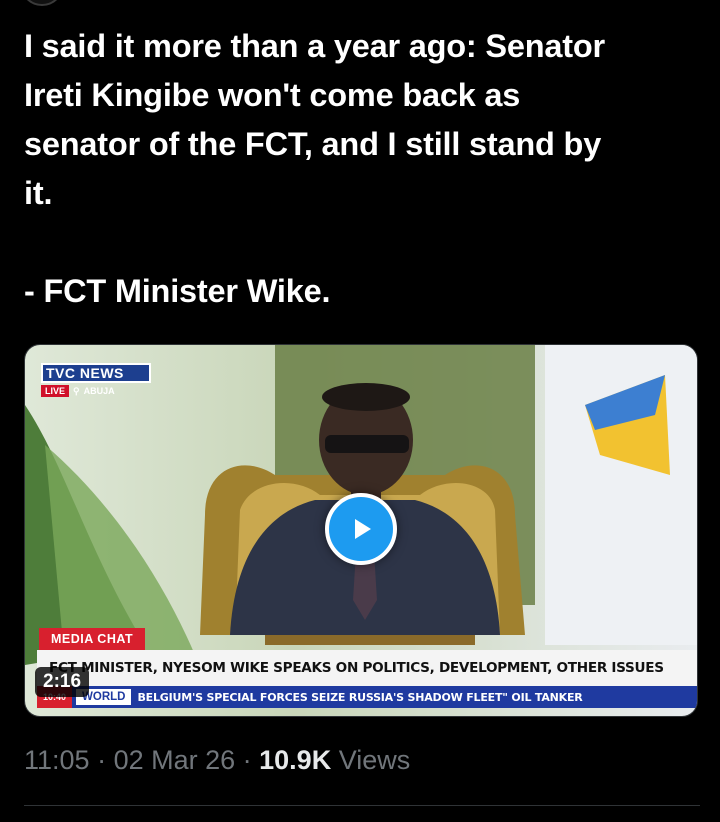  What do you see at coordinates (55, 391) in the screenshot?
I see `live-badge: LIVE` at bounding box center [55, 391].